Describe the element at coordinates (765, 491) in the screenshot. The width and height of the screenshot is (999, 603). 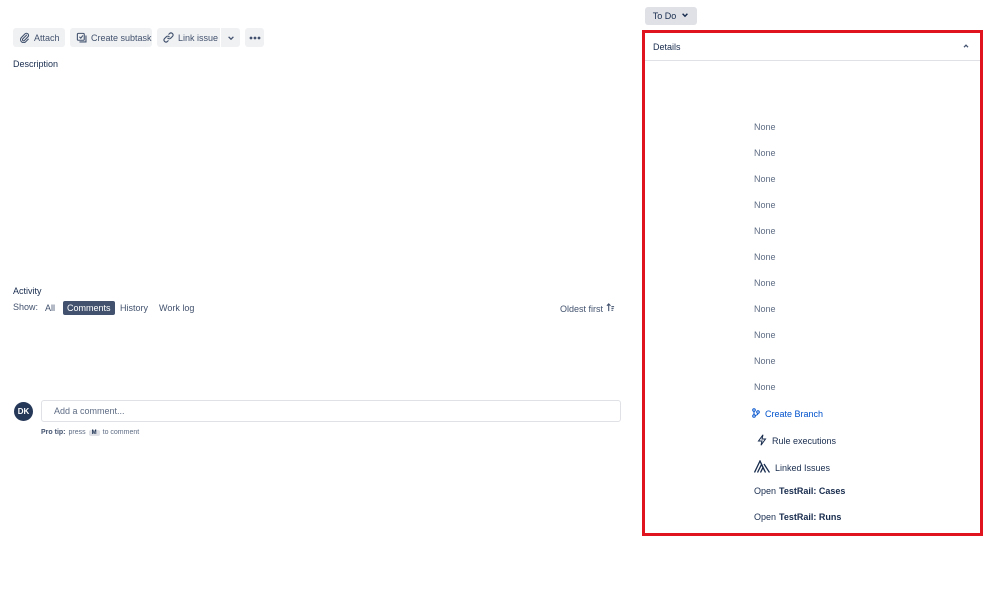
I see `testrail-cases-prefix: Open` at that location.